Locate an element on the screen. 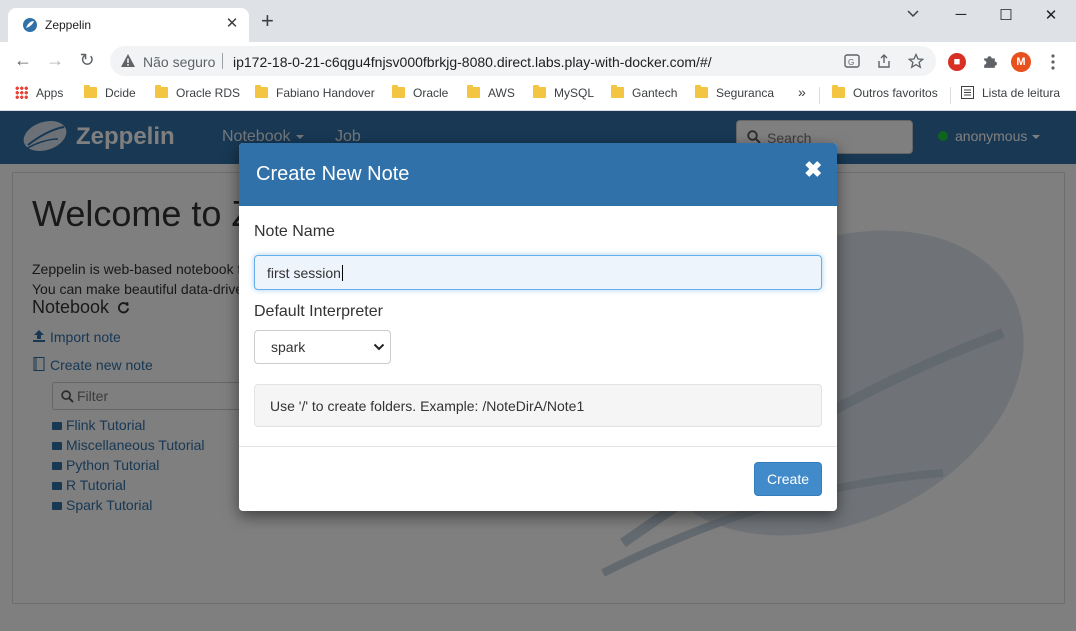 The height and width of the screenshot is (631, 1076). tab-search-chevron-icon is located at coordinates (913, 14).